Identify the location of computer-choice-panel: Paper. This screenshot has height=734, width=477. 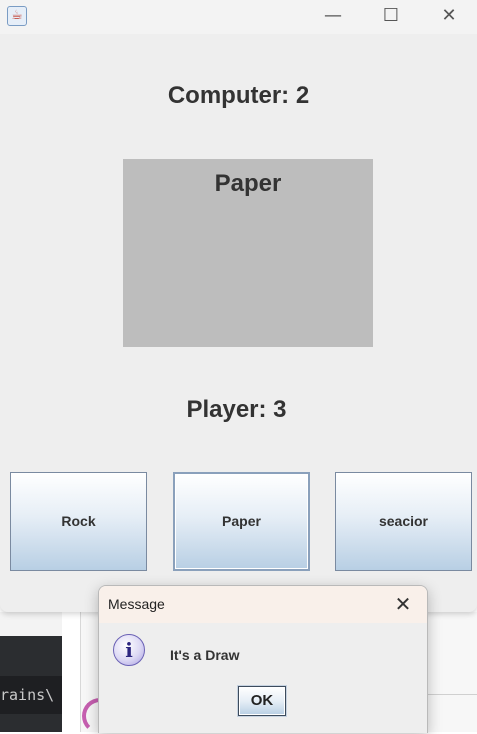
(248, 253).